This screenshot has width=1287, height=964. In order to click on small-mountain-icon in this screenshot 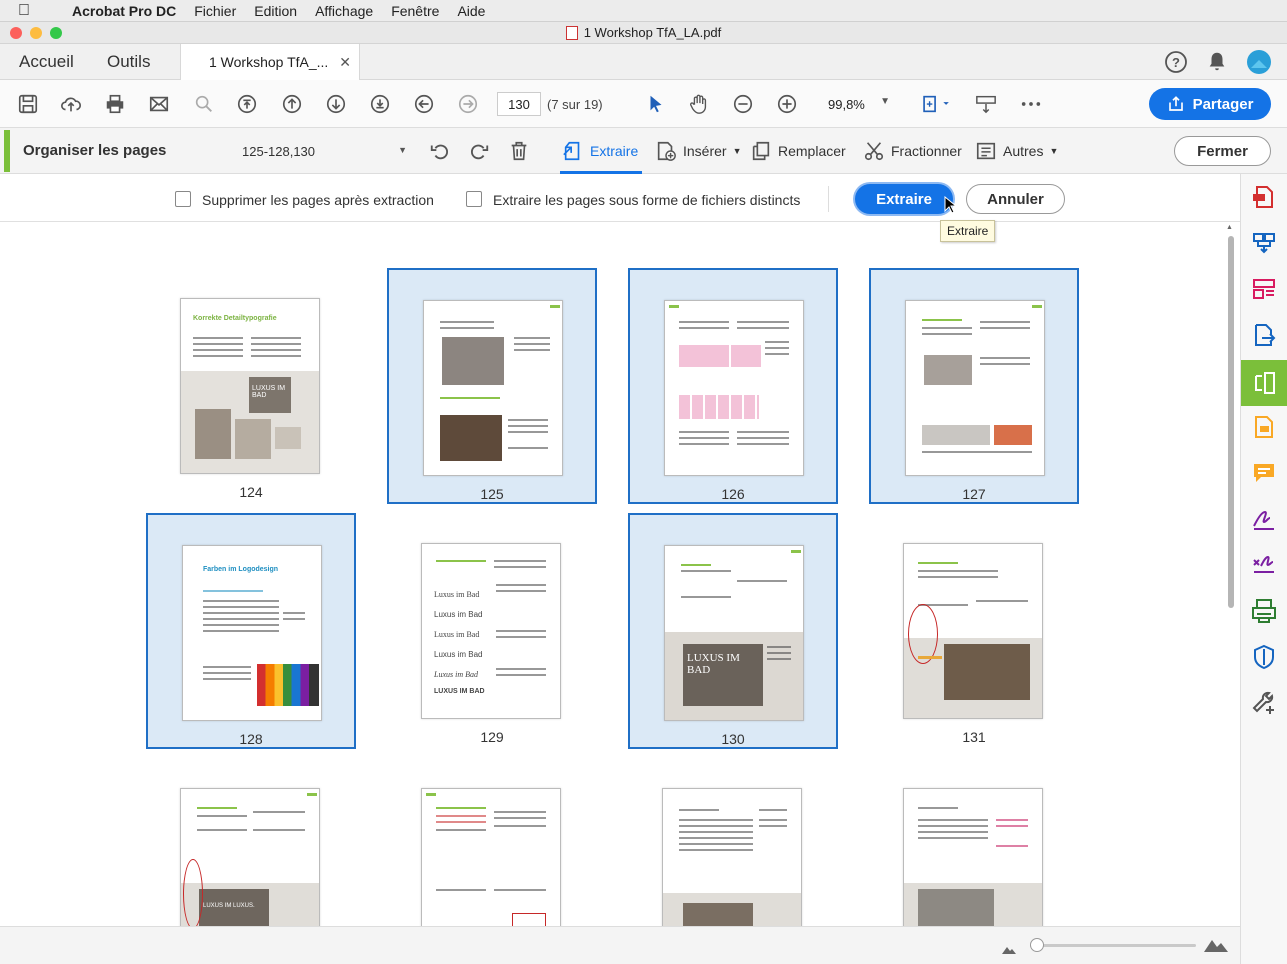, I will do `click(1009, 950)`.